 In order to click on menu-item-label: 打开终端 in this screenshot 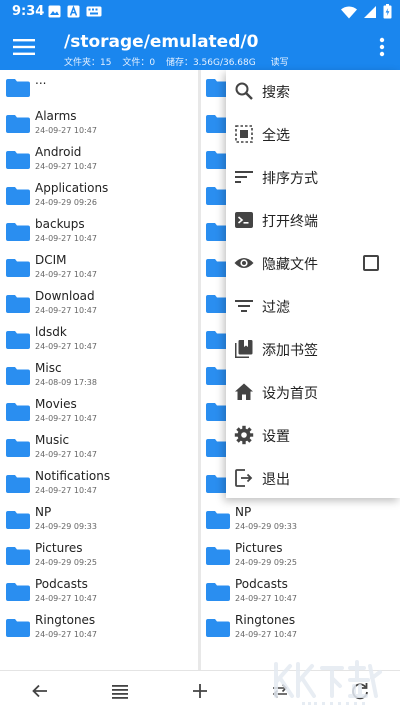, I will do `click(290, 222)`.